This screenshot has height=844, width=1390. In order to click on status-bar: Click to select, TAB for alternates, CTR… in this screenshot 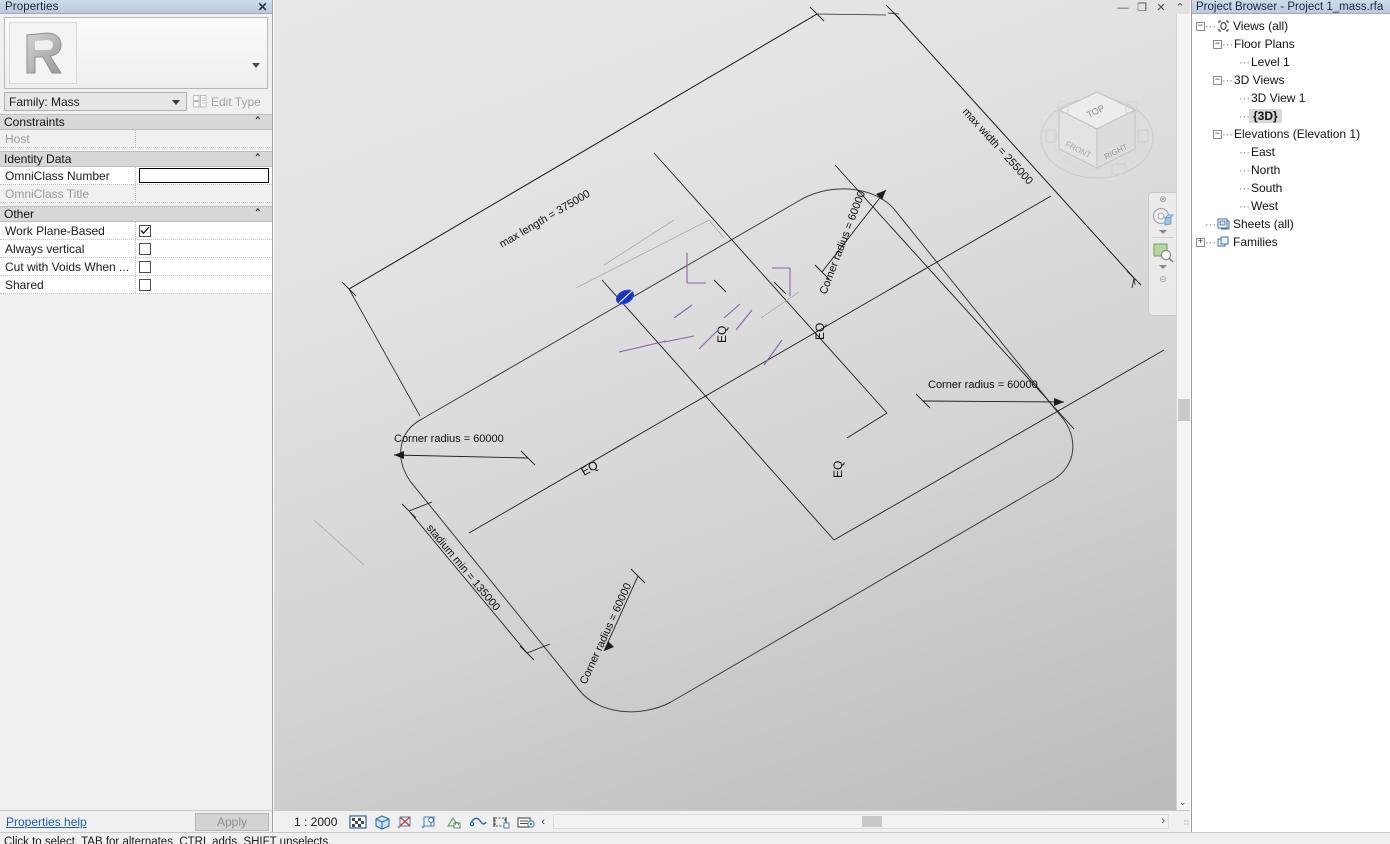, I will do `click(695, 838)`.